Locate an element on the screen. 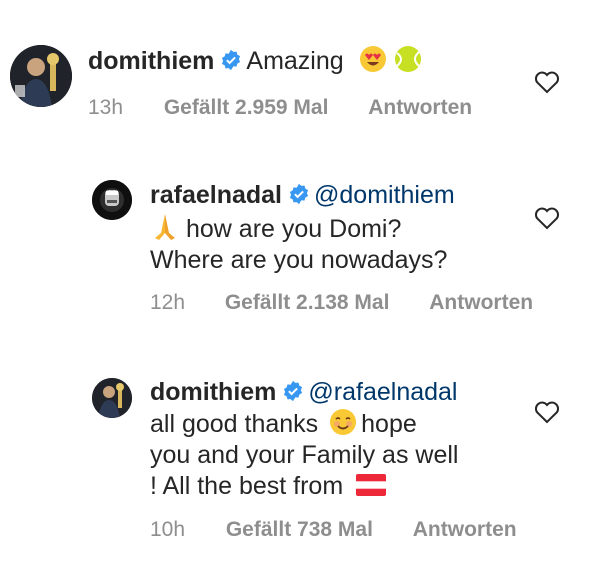 The width and height of the screenshot is (600, 573). comment-text: hope is located at coordinates (389, 424).